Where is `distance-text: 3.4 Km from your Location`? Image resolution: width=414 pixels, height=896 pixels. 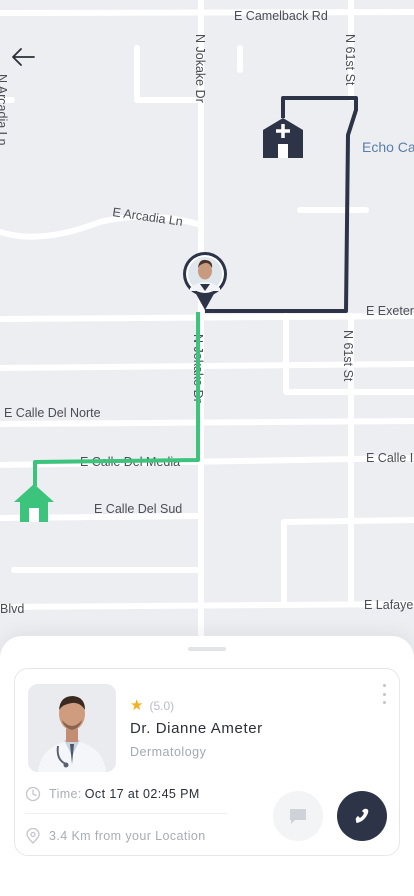 distance-text: 3.4 Km from your Location is located at coordinates (127, 836).